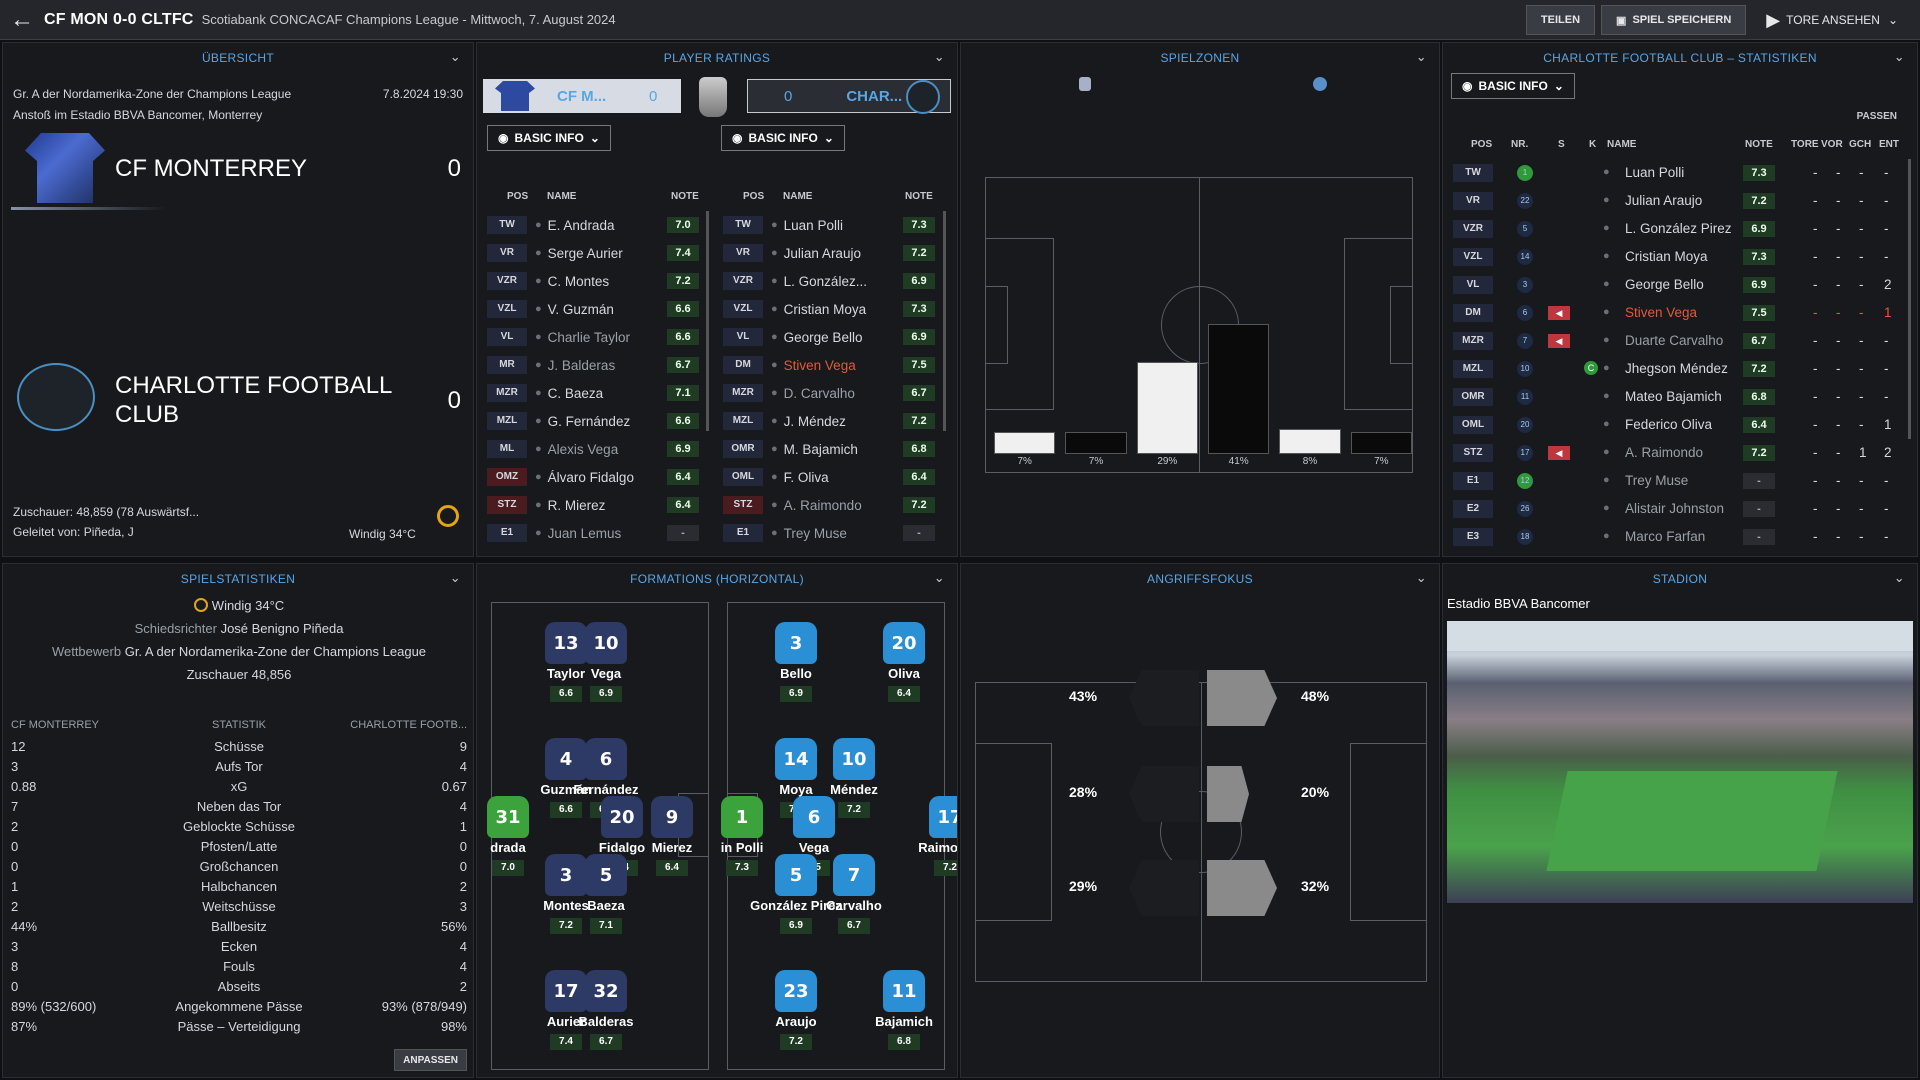 This screenshot has width=1920, height=1080. I want to click on left-box, so click(1014, 832).